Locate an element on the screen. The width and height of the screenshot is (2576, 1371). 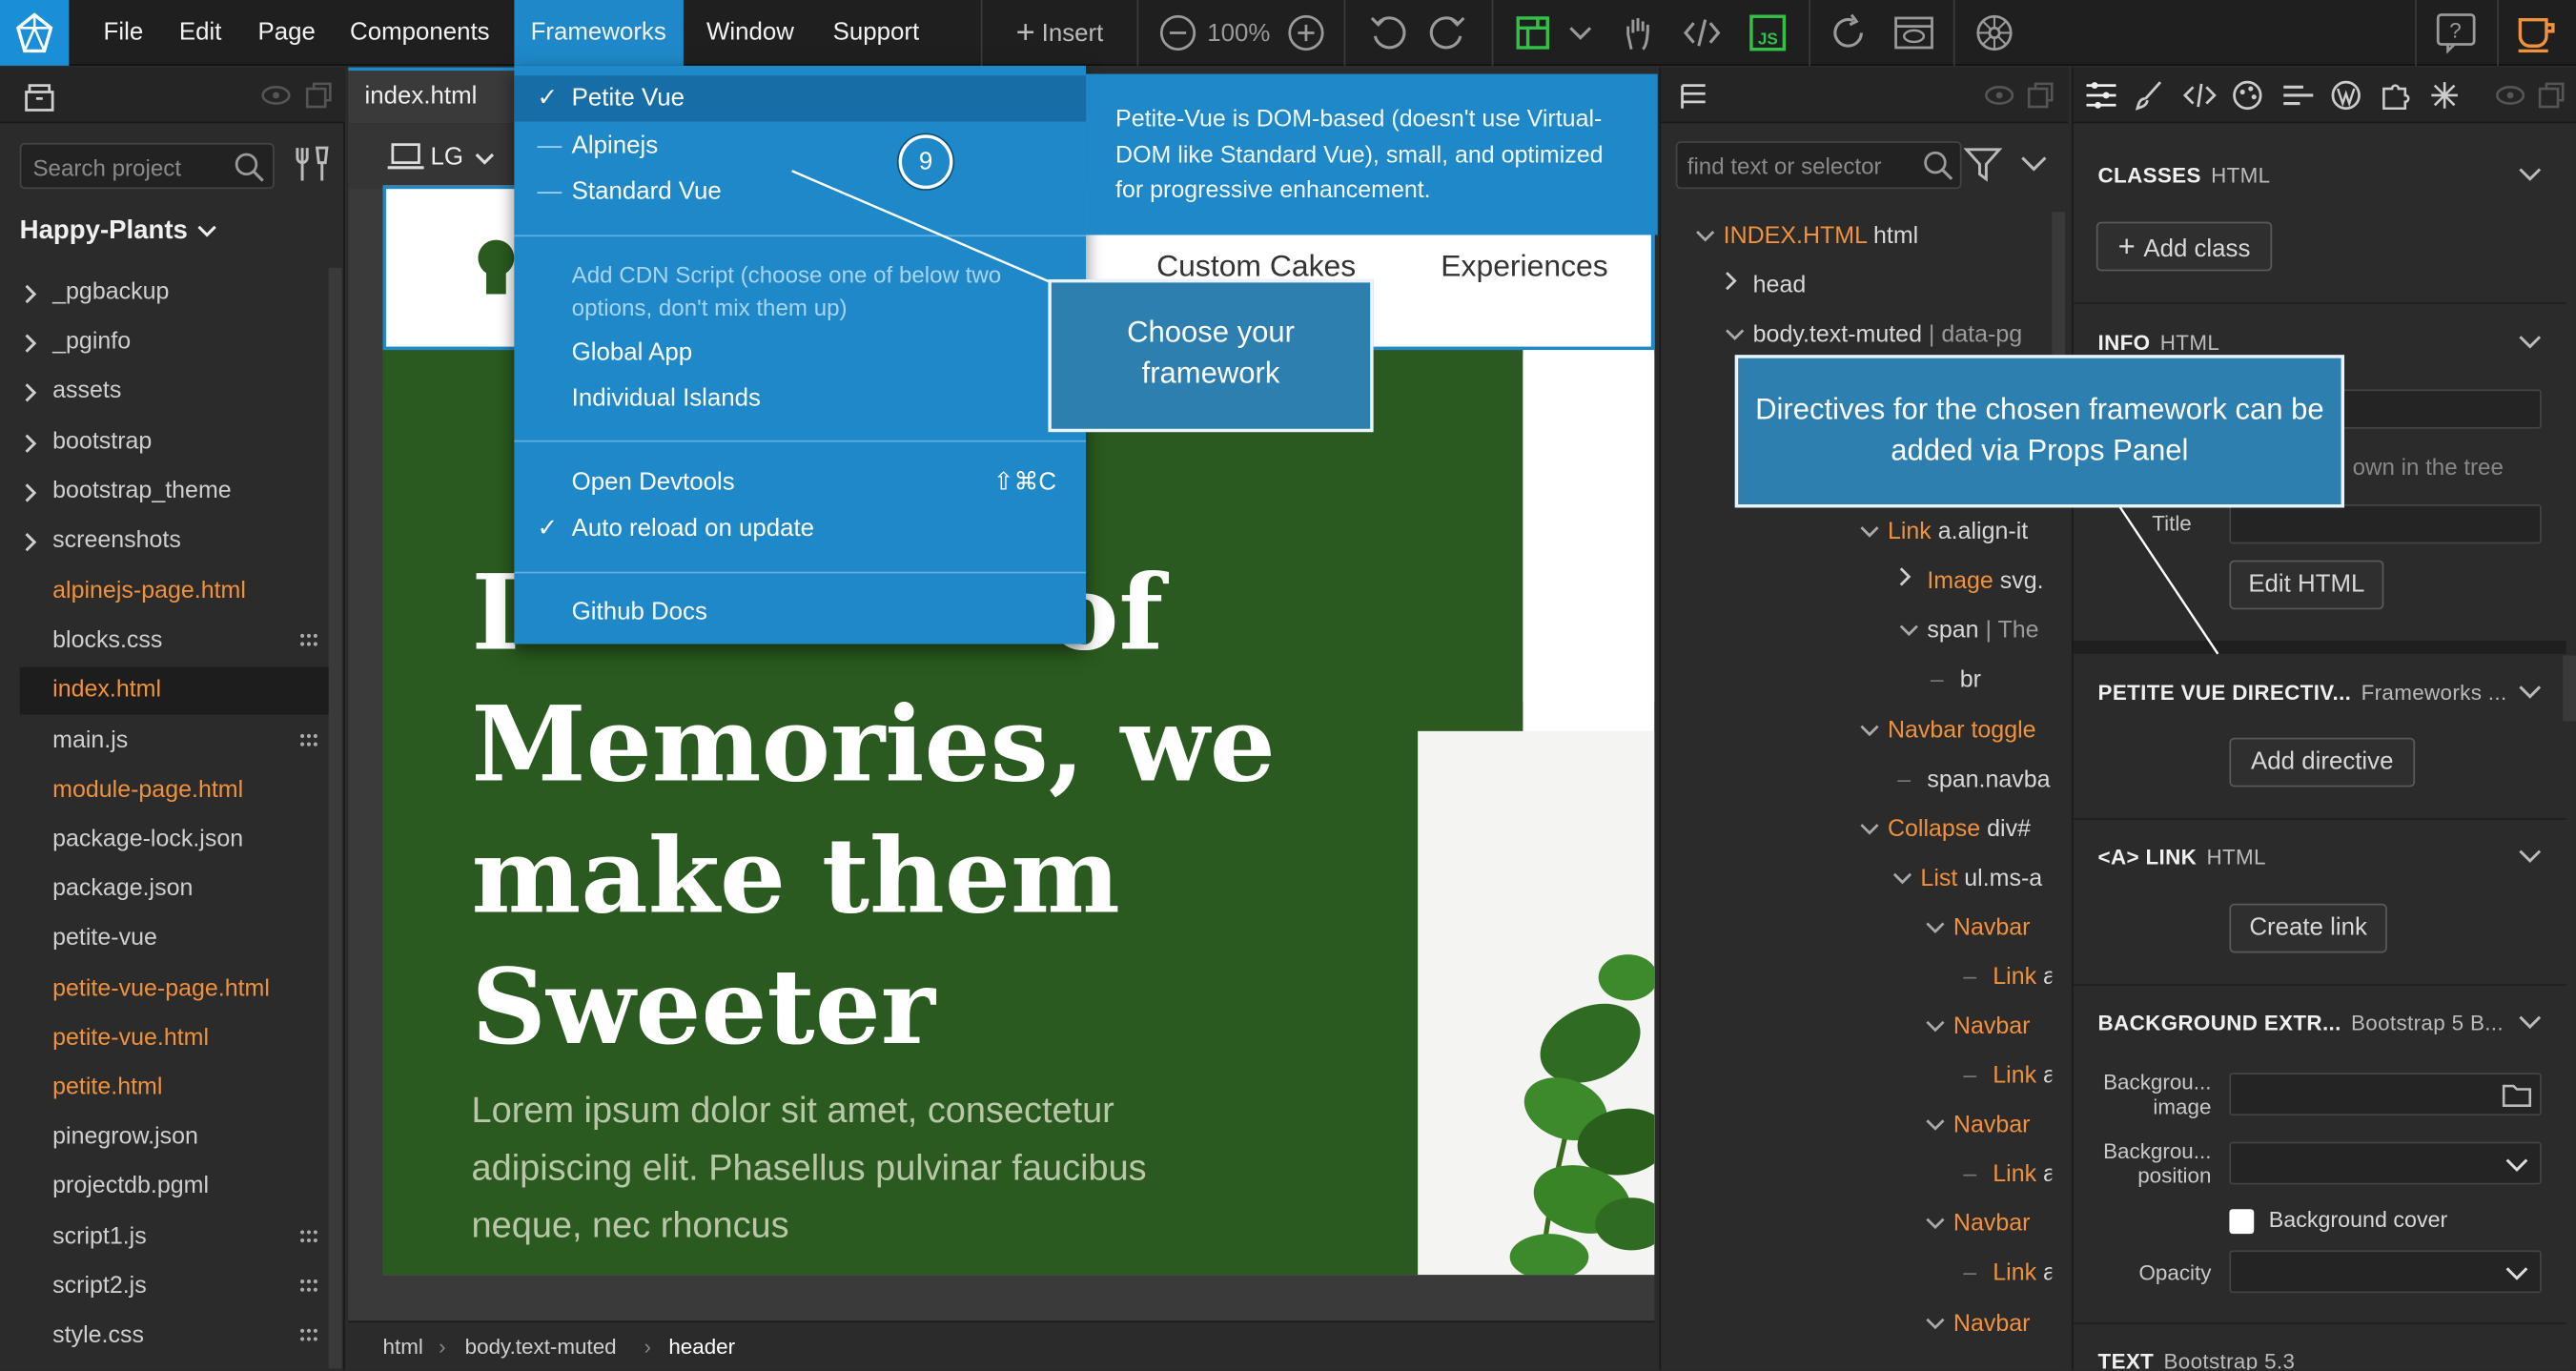
step-badge: 9 is located at coordinates (925, 162).